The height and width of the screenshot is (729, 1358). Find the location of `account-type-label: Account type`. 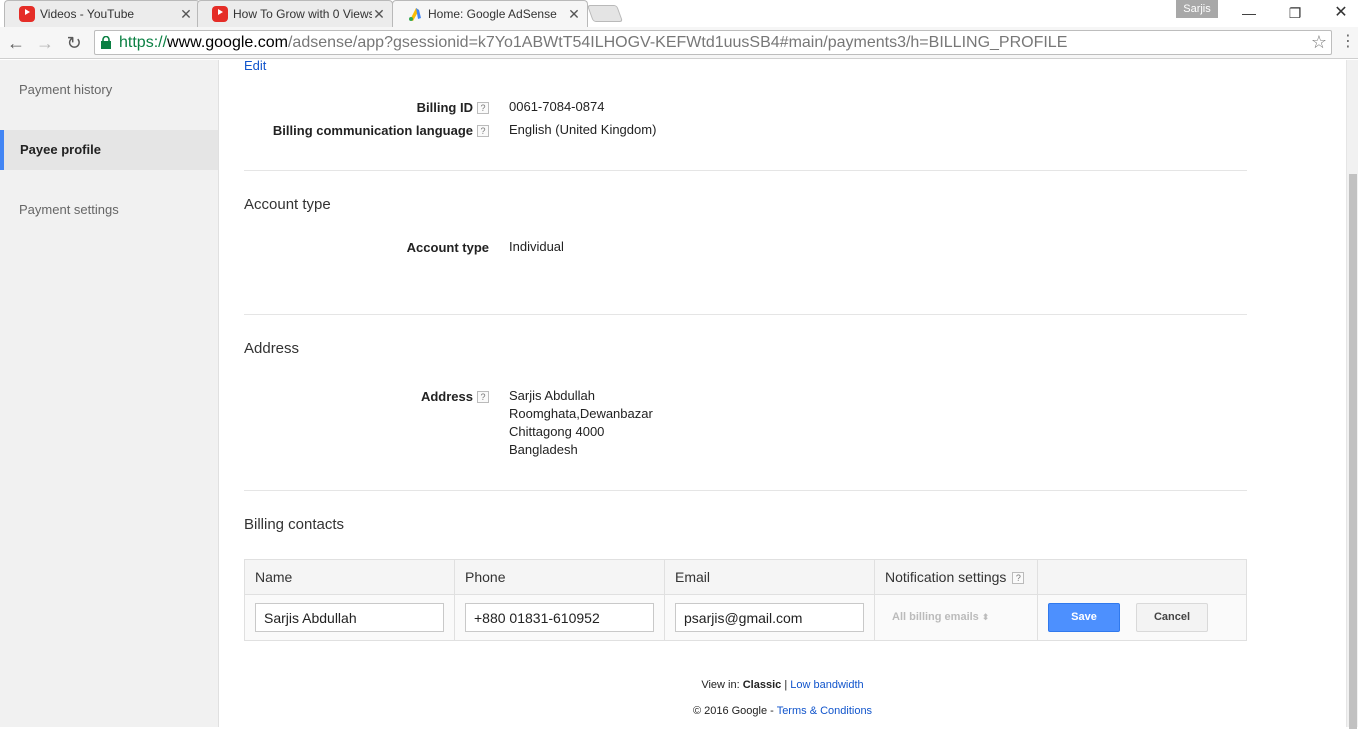

account-type-label: Account type is located at coordinates (447, 247).